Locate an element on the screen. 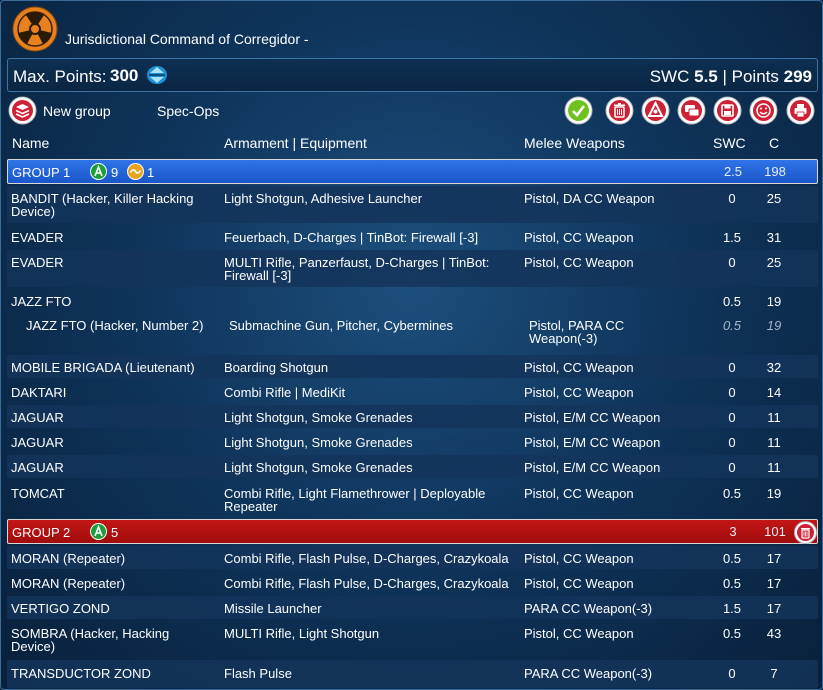 The image size is (823, 690). column-header-points: C is located at coordinates (774, 143).